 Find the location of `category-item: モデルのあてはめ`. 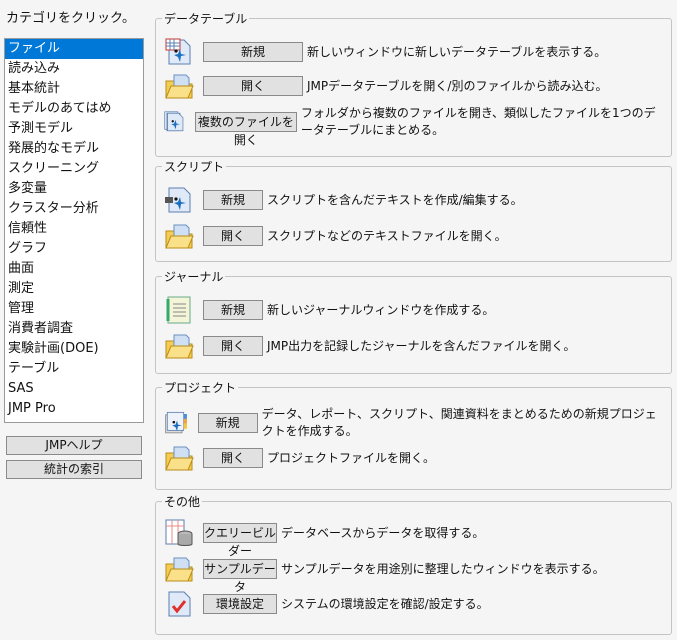

category-item: モデルのあてはめ is located at coordinates (74, 109).